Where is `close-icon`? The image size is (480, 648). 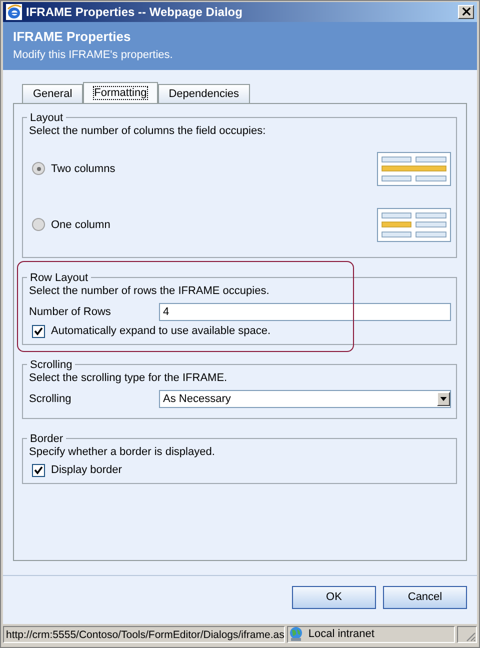
close-icon is located at coordinates (466, 11).